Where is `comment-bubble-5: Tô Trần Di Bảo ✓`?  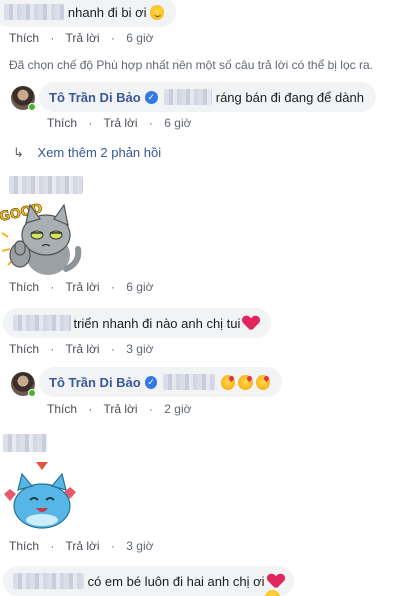 comment-bubble-5: Tô Trần Di Bảo ✓ is located at coordinates (160, 382).